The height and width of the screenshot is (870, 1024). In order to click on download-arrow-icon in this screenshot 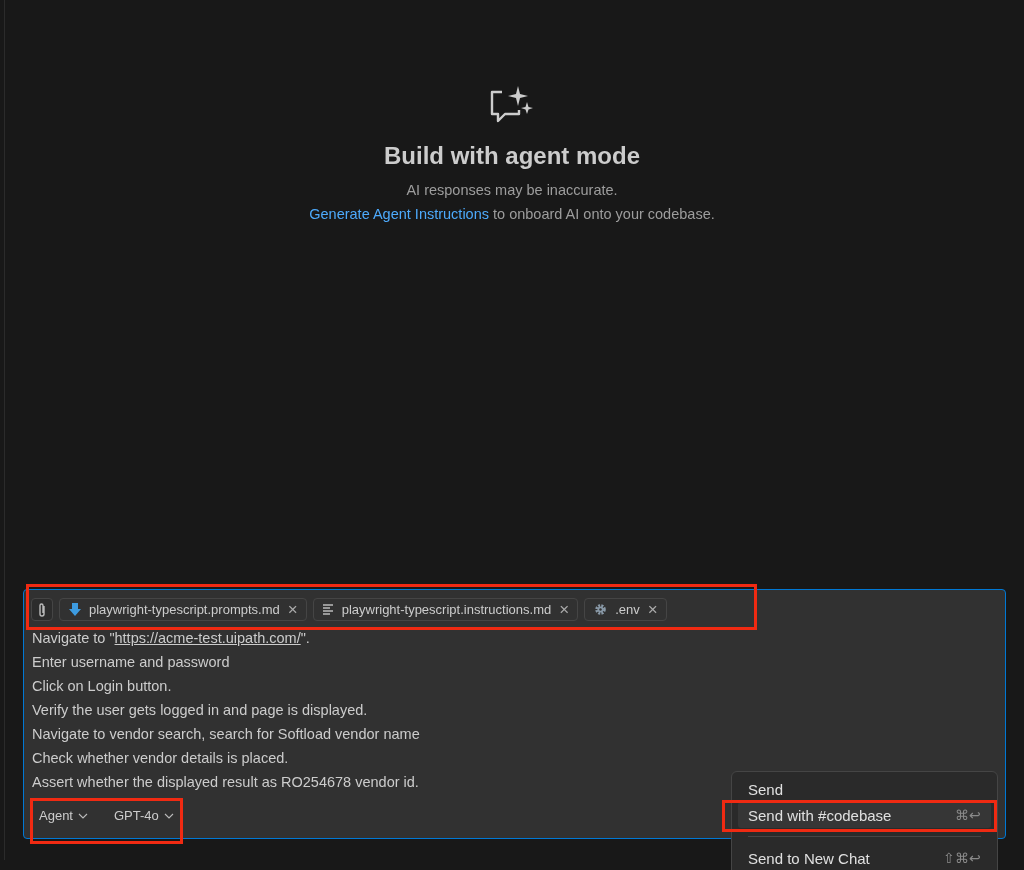, I will do `click(75, 609)`.